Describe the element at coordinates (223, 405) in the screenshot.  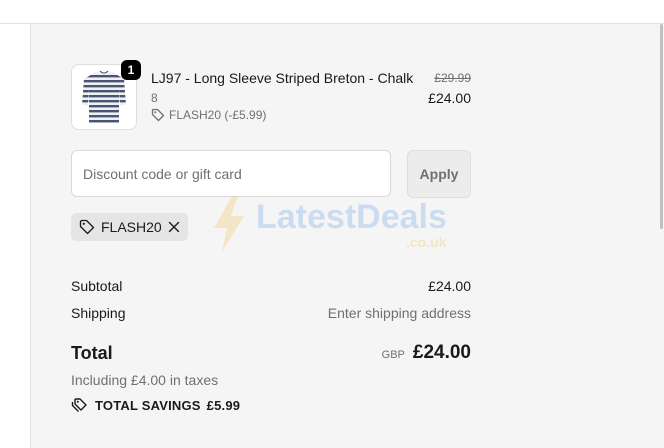
I see `total-savings-value: £5.99` at that location.